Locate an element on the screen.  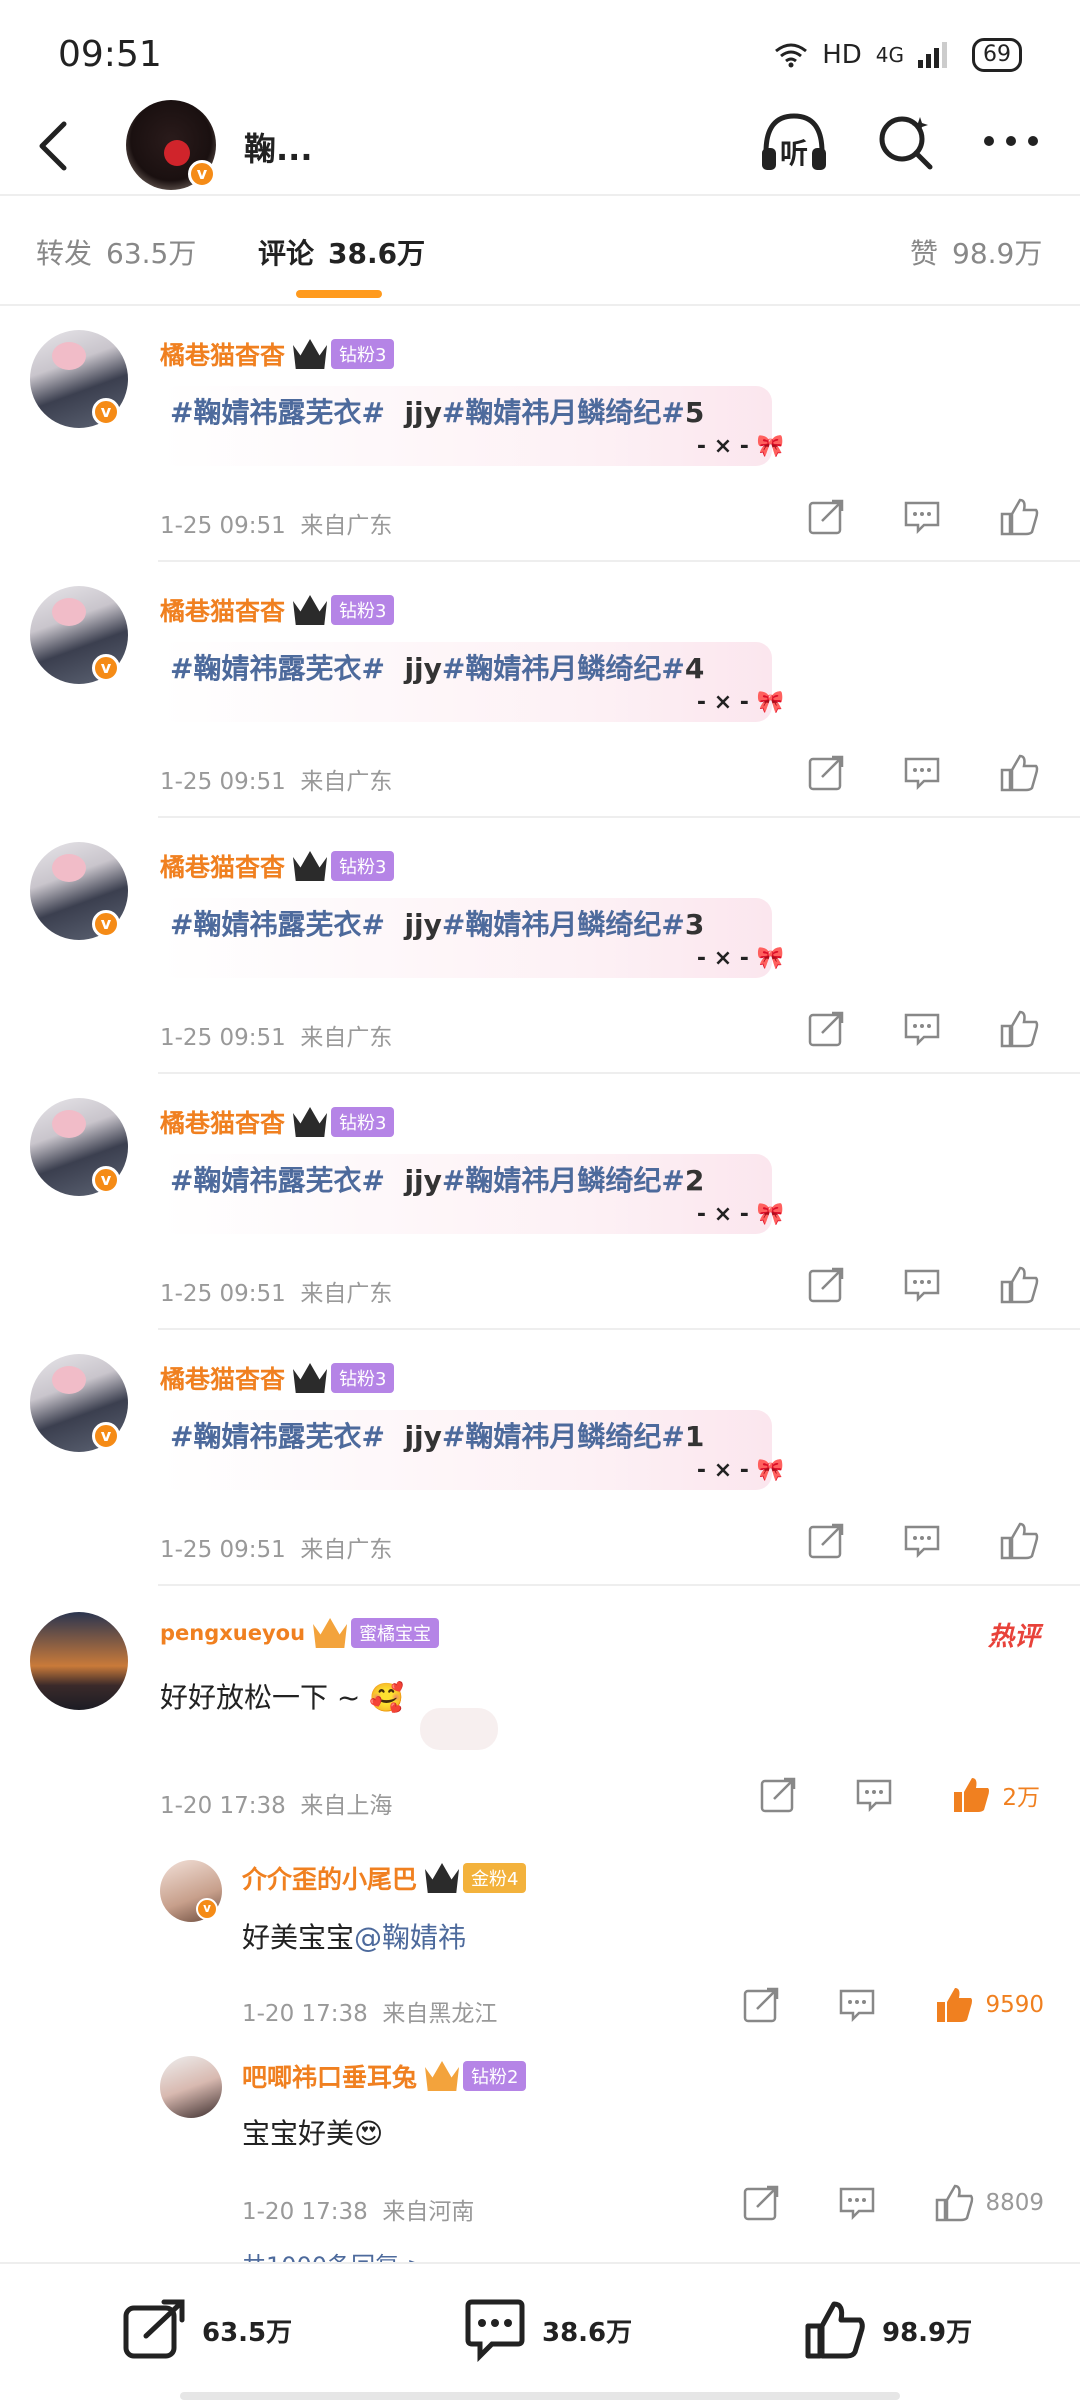
comment-button: 38.6万 is located at coordinates (547, 2330).